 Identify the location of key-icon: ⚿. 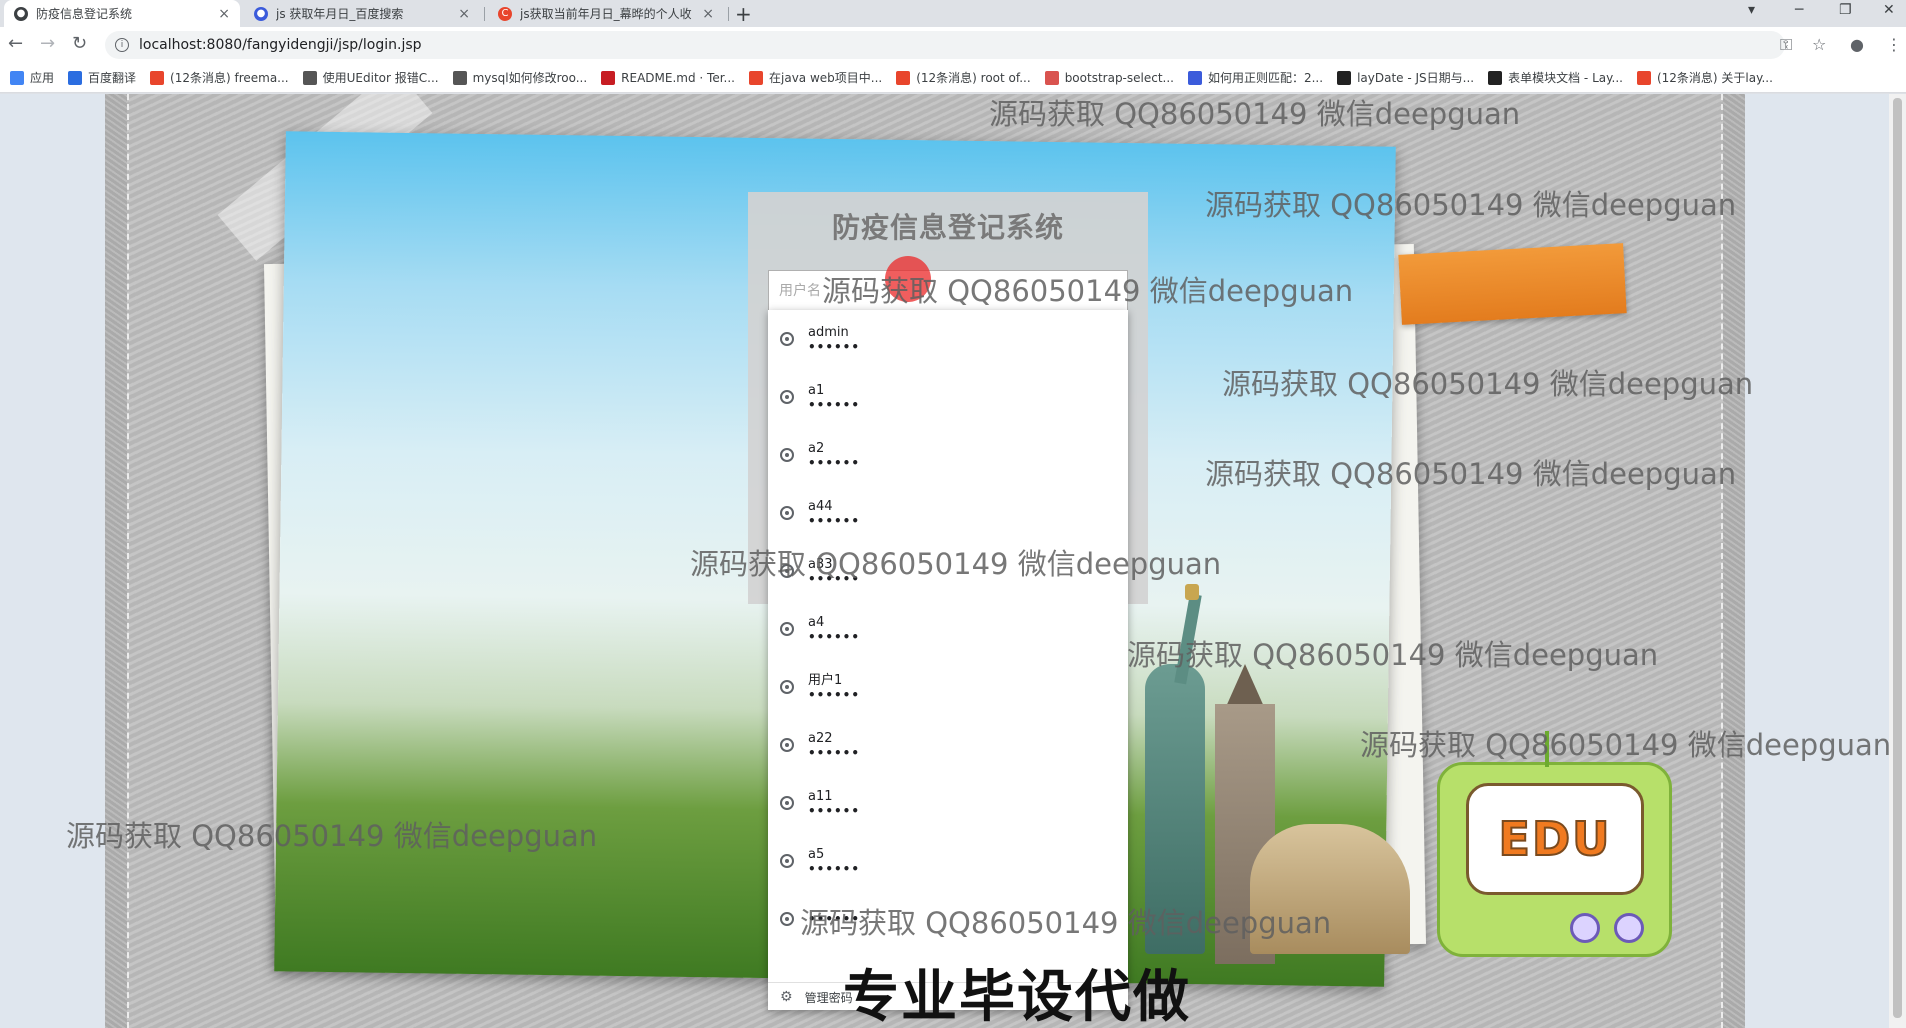
(1786, 45).